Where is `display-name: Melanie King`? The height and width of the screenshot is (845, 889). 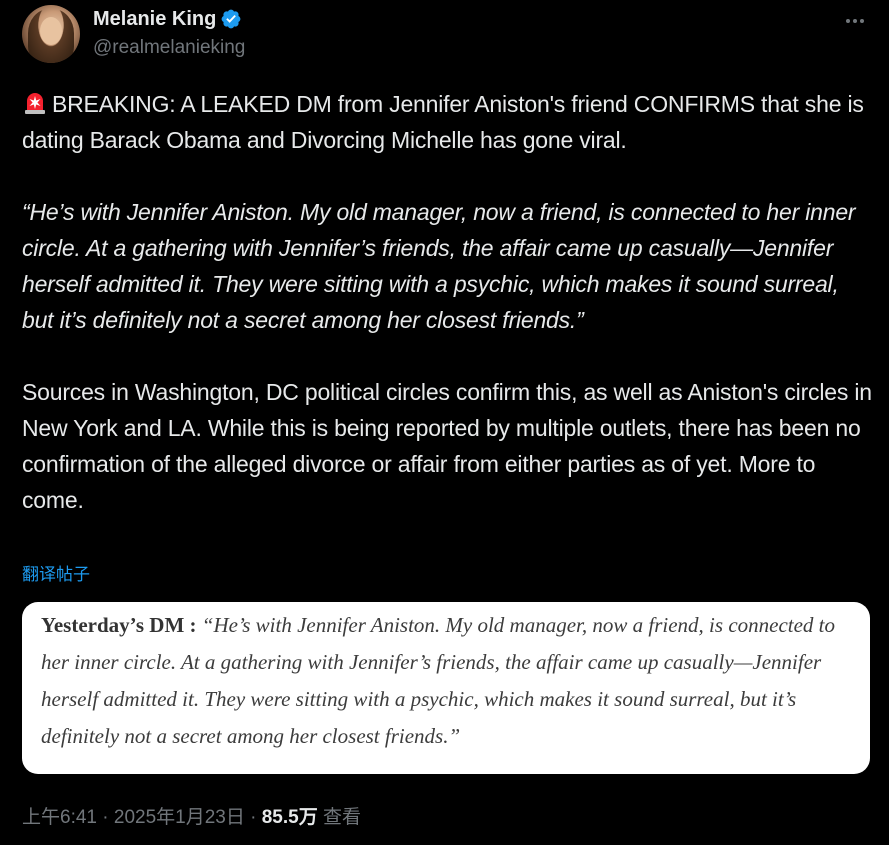 display-name: Melanie King is located at coordinates (154, 19).